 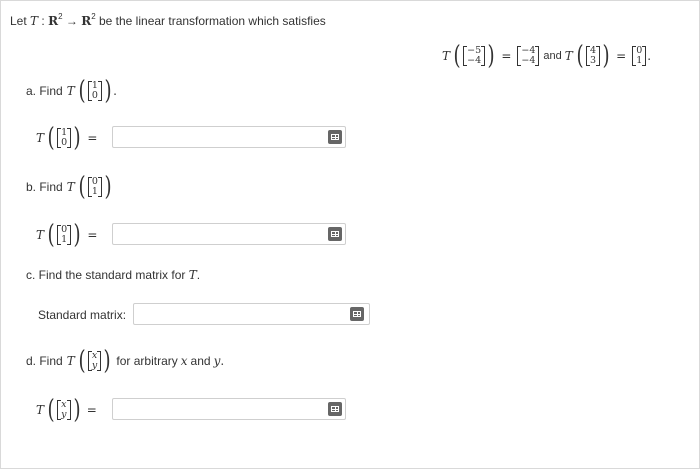 I want to click on standard-matrix-label: Standard matrix:, so click(x=82, y=315).